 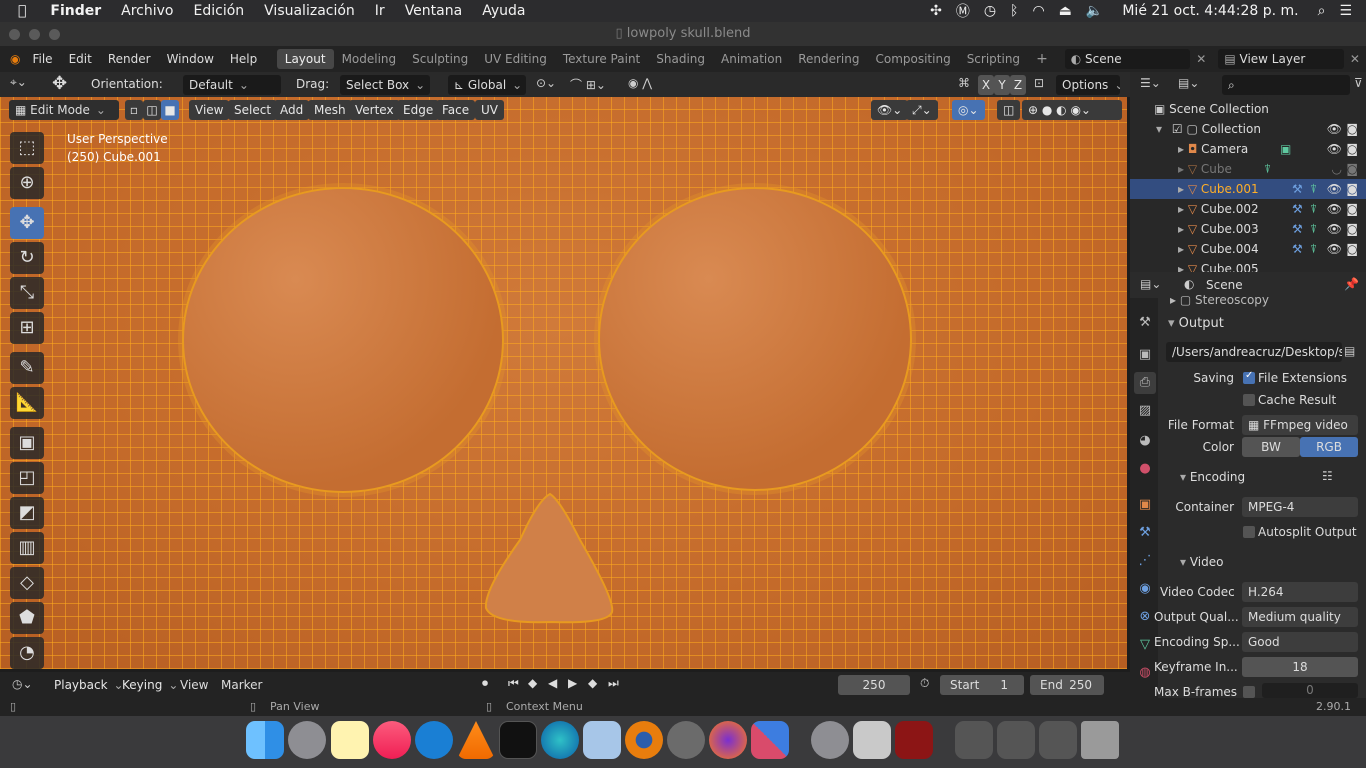 I want to click on tab-animation: Animation, so click(x=751, y=59).